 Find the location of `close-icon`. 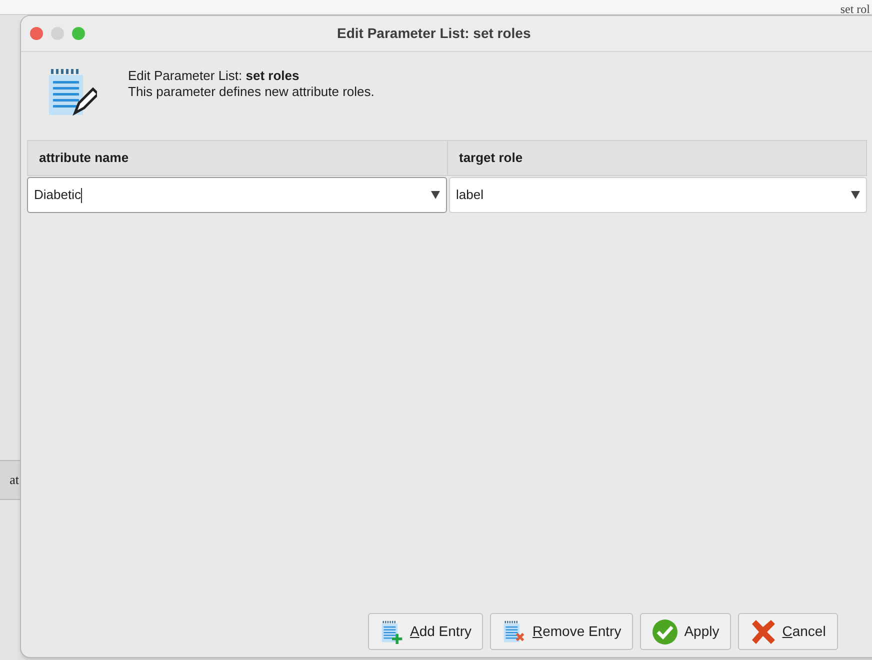

close-icon is located at coordinates (763, 632).